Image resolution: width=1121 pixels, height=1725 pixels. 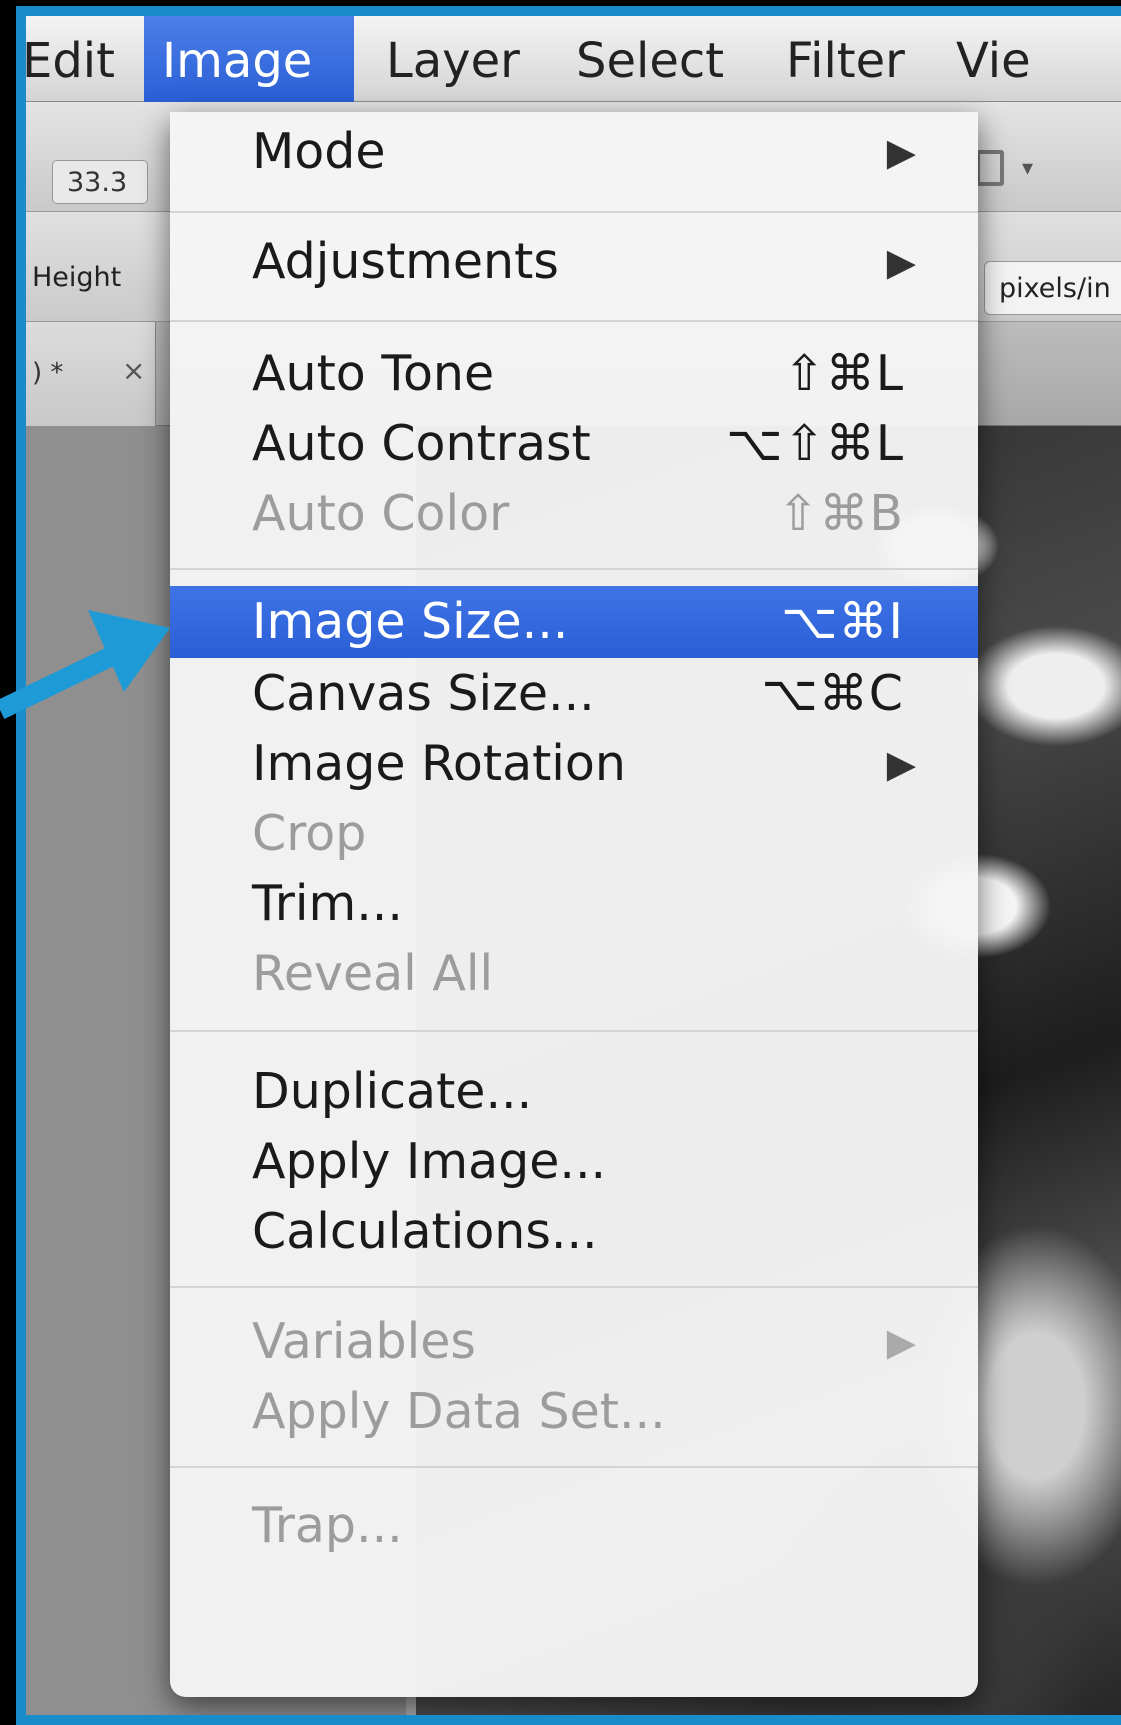 What do you see at coordinates (843, 373) in the screenshot?
I see `menu-item-shortcut: ⇧⌘L` at bounding box center [843, 373].